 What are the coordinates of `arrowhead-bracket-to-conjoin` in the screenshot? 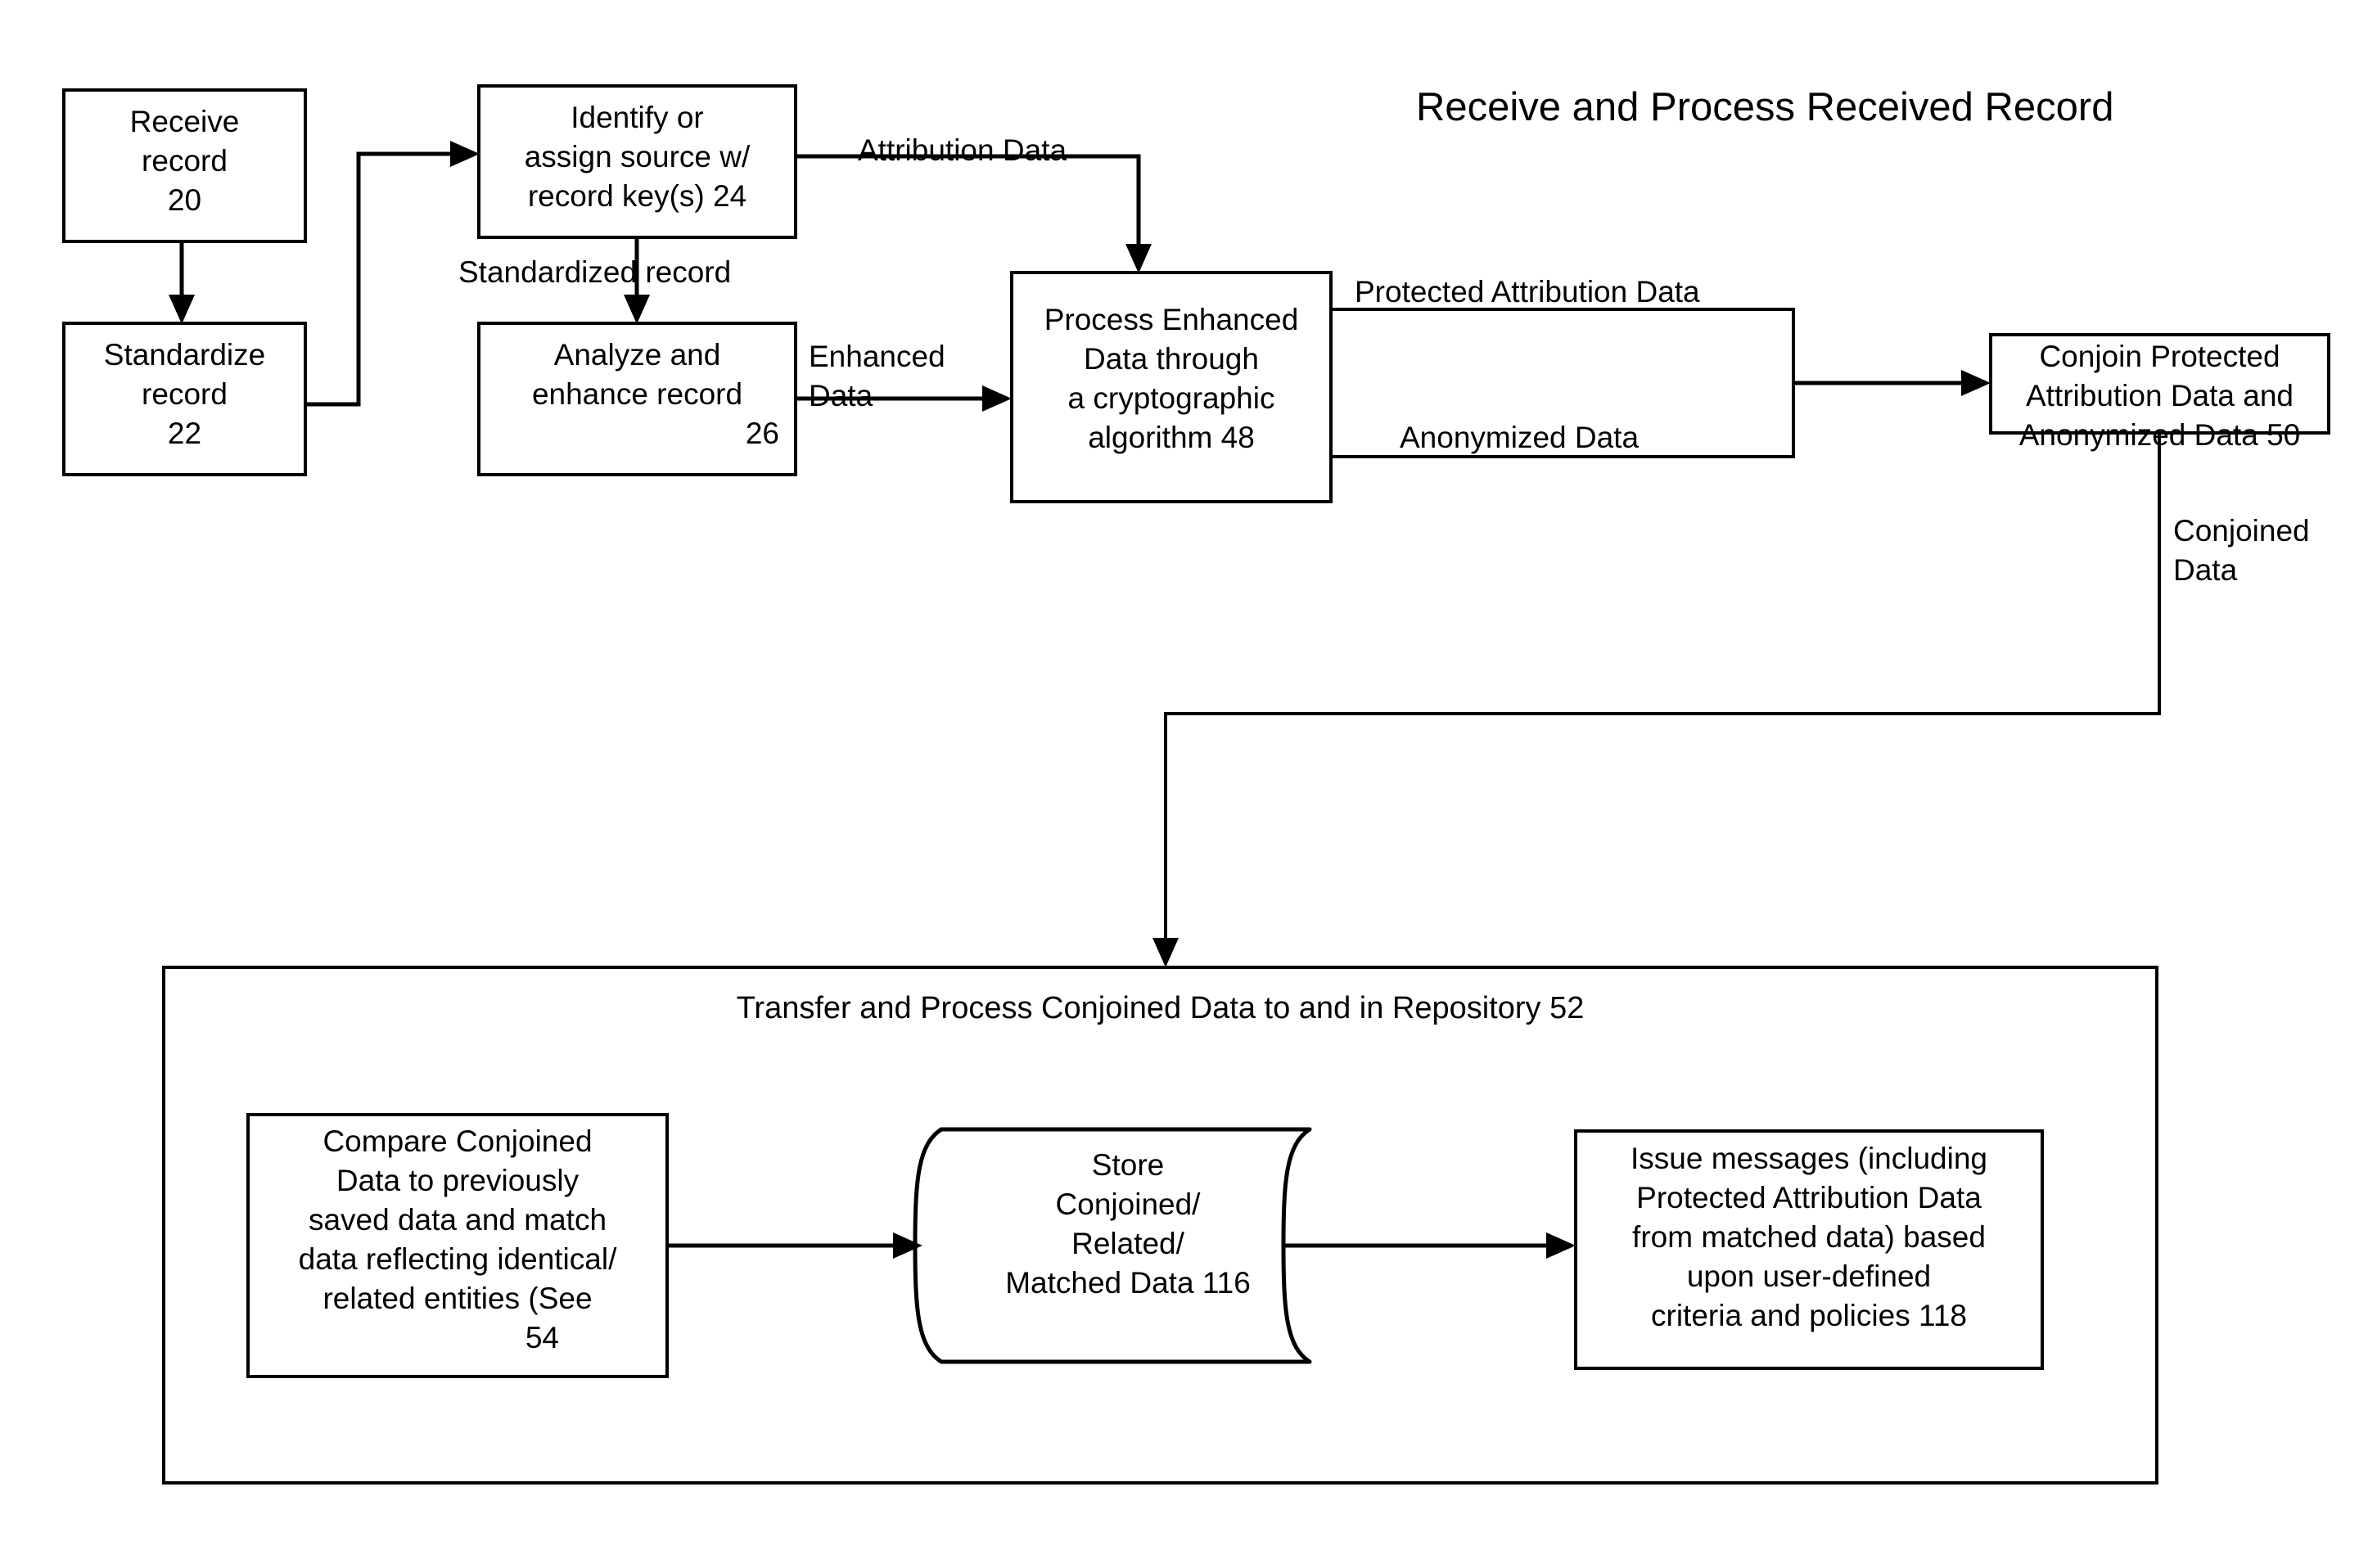 It's located at (1976, 383).